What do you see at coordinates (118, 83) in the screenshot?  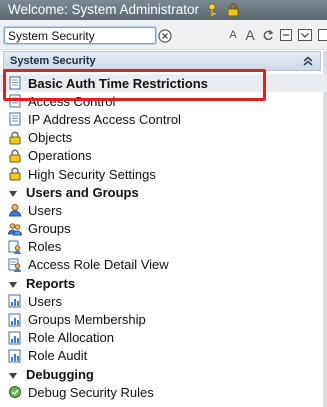 I see `tree-item-label: Basic Auth Time Restrictions` at bounding box center [118, 83].